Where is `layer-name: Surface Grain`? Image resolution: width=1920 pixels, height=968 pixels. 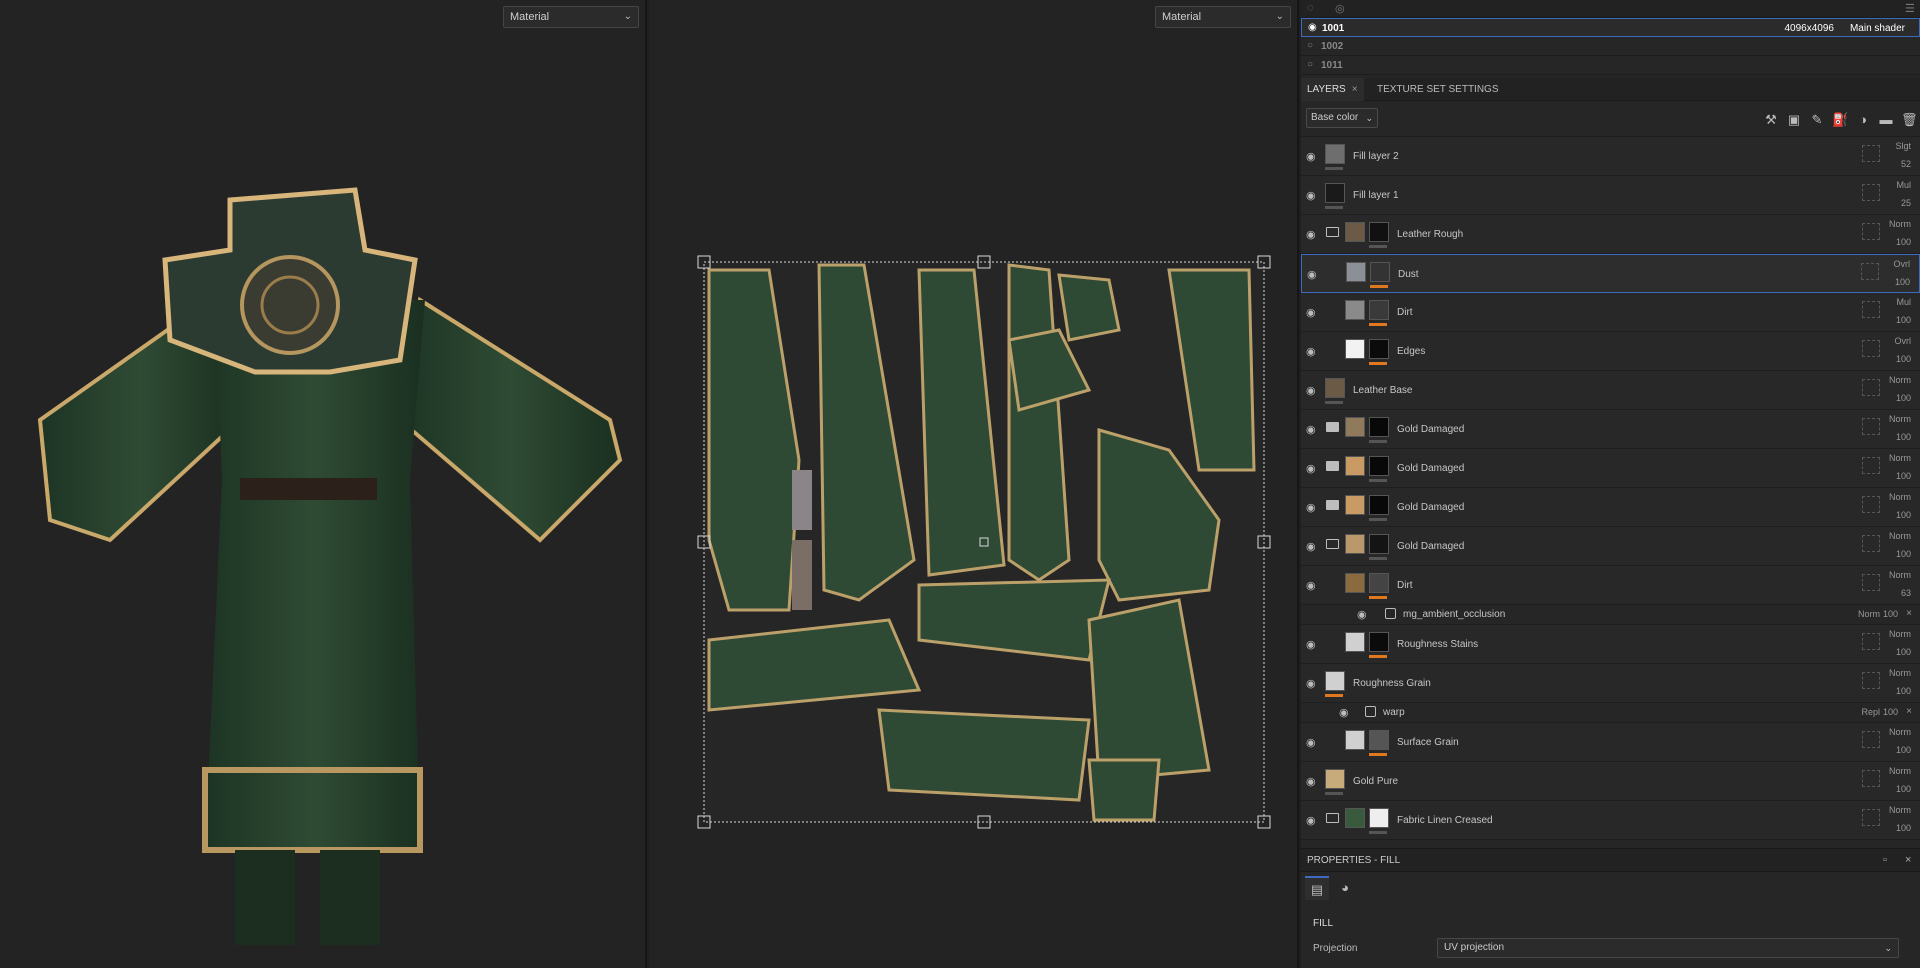 layer-name: Surface Grain is located at coordinates (1428, 742).